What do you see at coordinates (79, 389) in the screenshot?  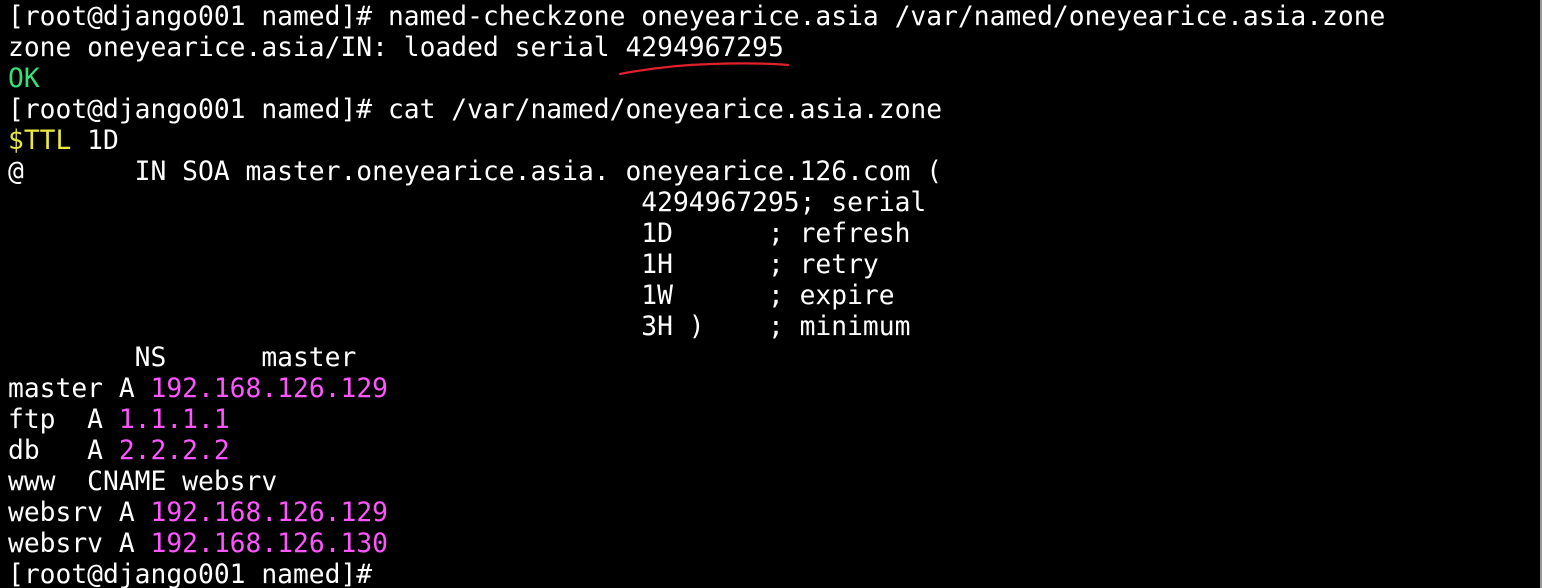 I see `terminal-text: master A` at bounding box center [79, 389].